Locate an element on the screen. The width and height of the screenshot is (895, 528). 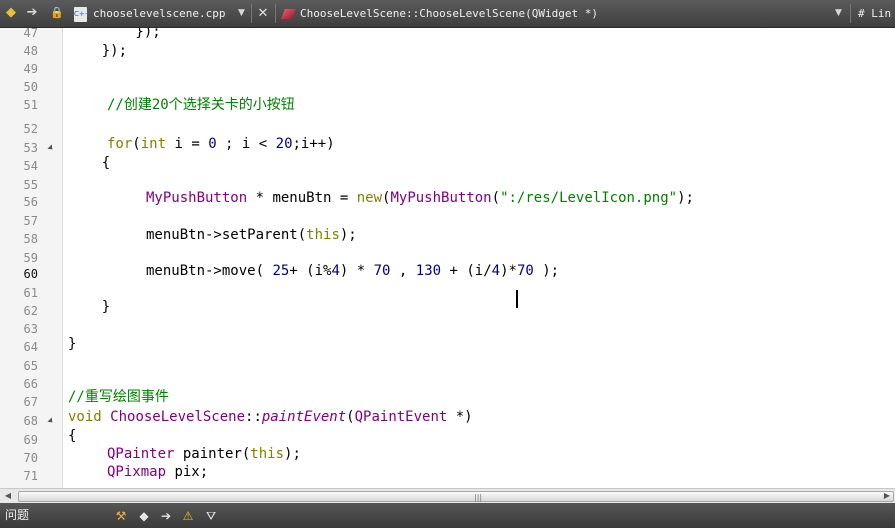
code-line: //重写绘图事件 is located at coordinates (118, 397).